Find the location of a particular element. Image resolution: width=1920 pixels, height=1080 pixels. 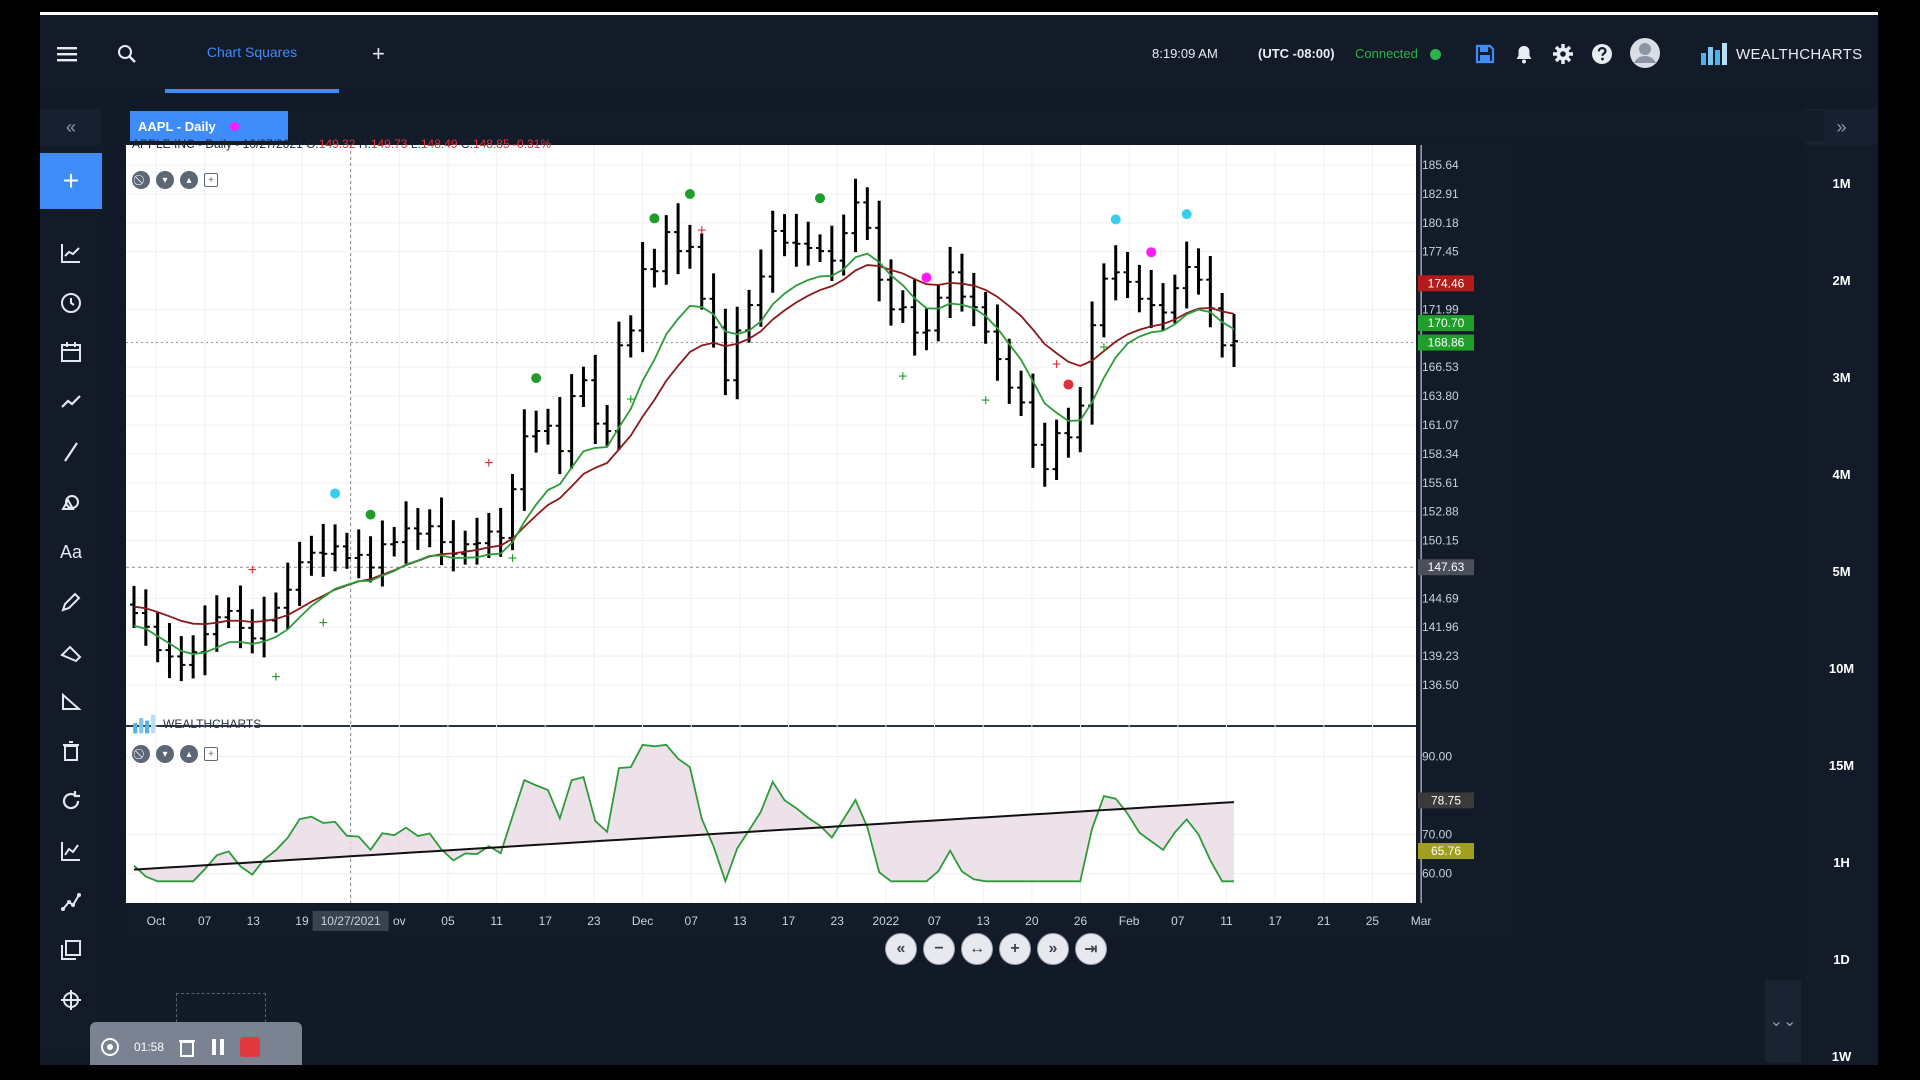

pane-controls-top: ⃠ ▾ ▴ + is located at coordinates (175, 180).